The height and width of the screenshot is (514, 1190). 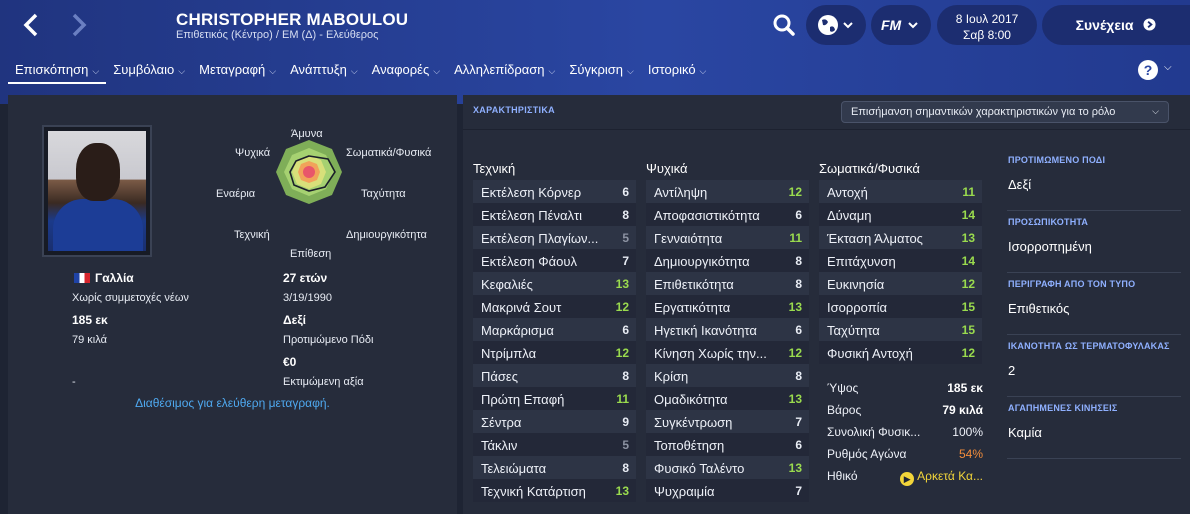 I want to click on attribute-row: Ταχύτητα 15, so click(x=900, y=329).